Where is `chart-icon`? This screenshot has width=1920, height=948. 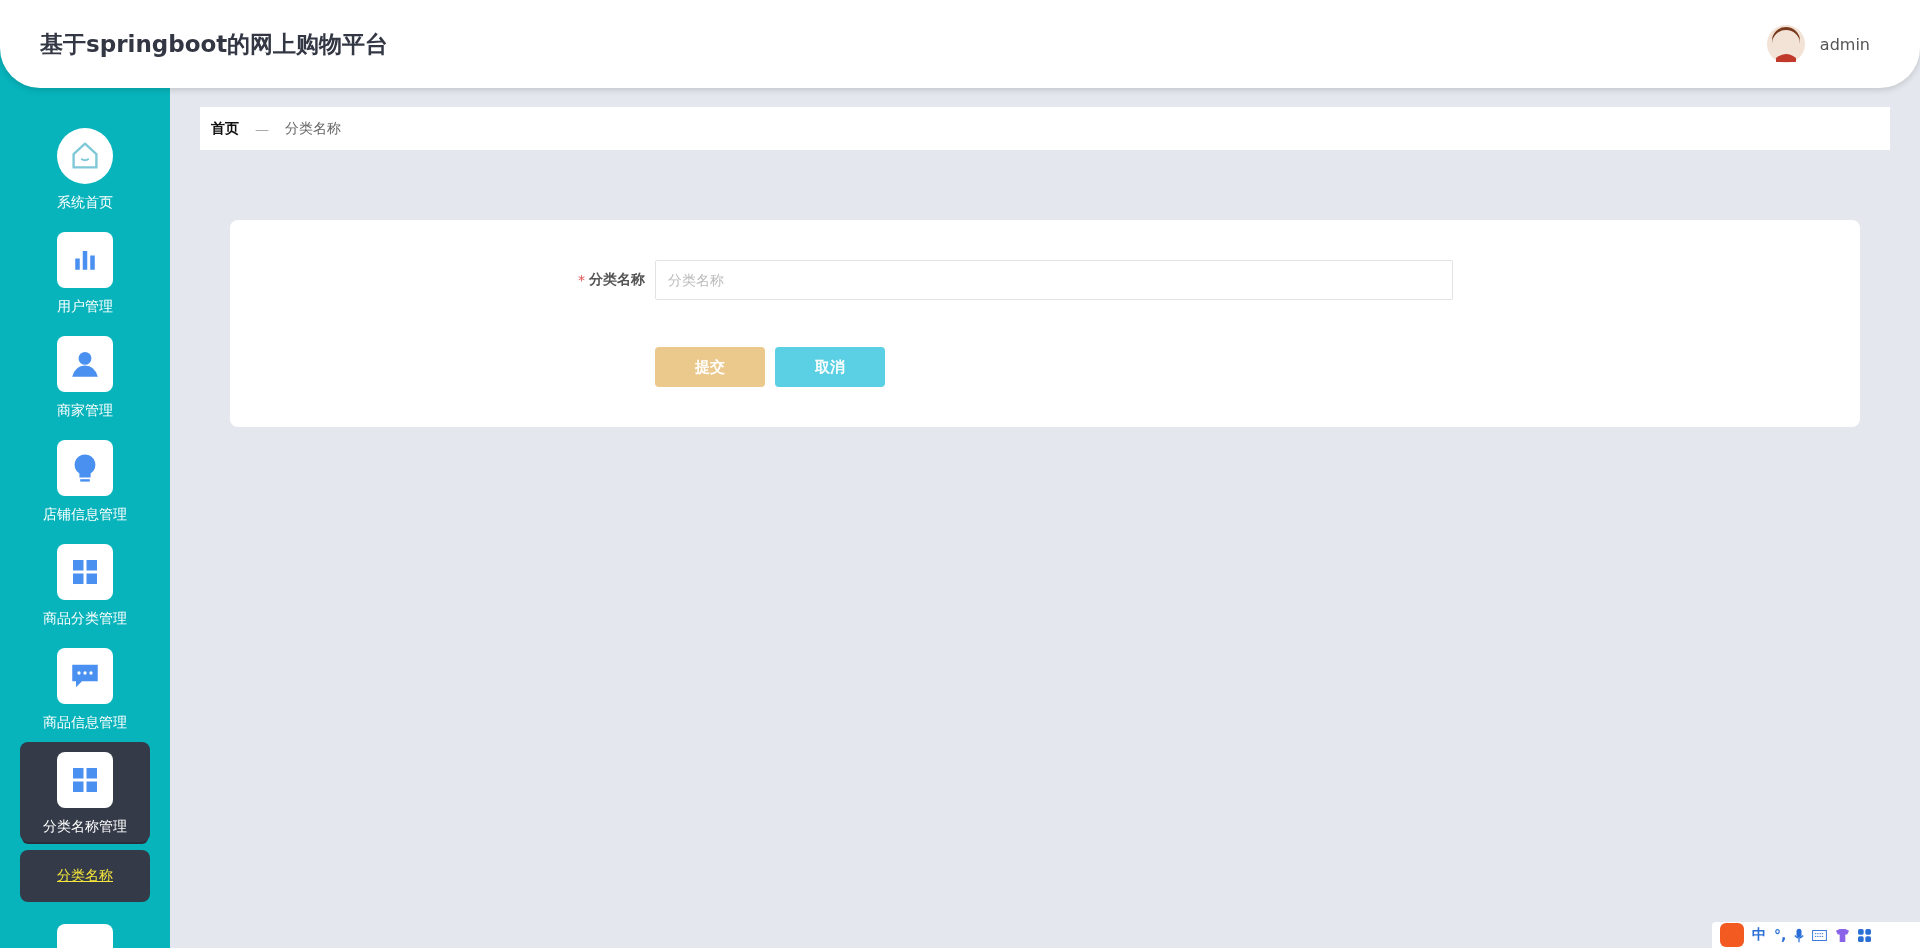 chart-icon is located at coordinates (85, 260).